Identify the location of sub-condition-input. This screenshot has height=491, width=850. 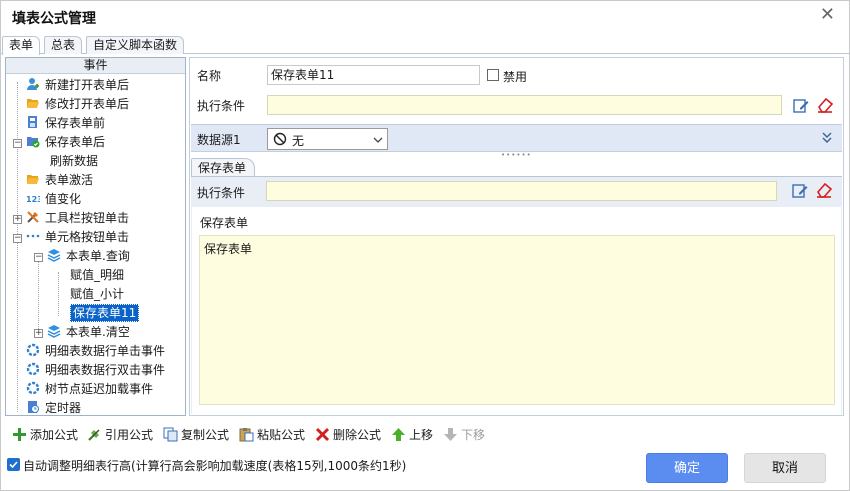
(521, 191).